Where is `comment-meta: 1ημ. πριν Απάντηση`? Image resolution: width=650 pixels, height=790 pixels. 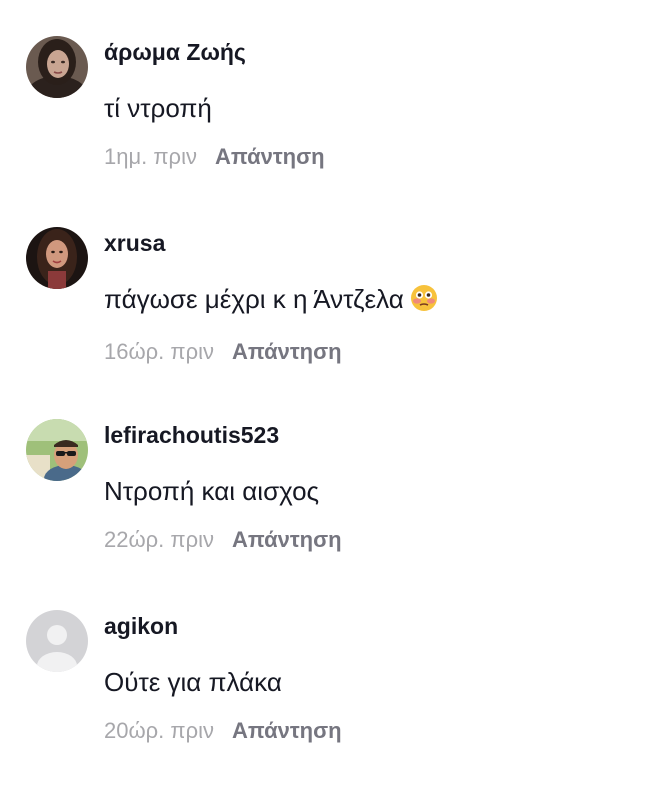
comment-meta: 1ημ. πριν Απάντηση is located at coordinates (367, 157).